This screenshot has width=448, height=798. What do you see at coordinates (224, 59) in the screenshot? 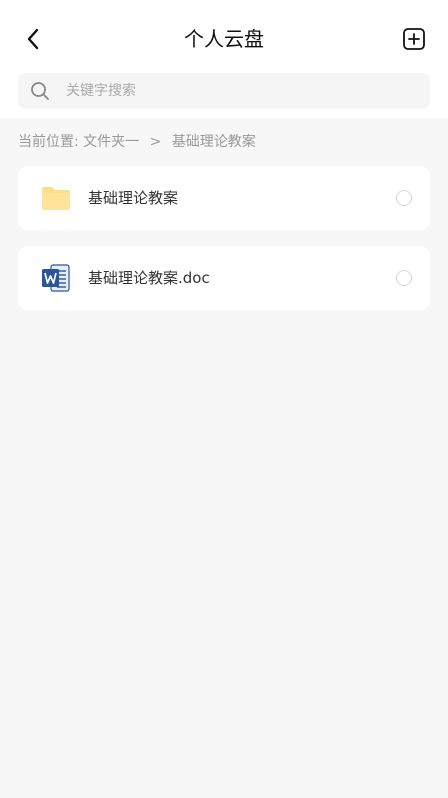
I see `top-bar: 个人云盘` at bounding box center [224, 59].